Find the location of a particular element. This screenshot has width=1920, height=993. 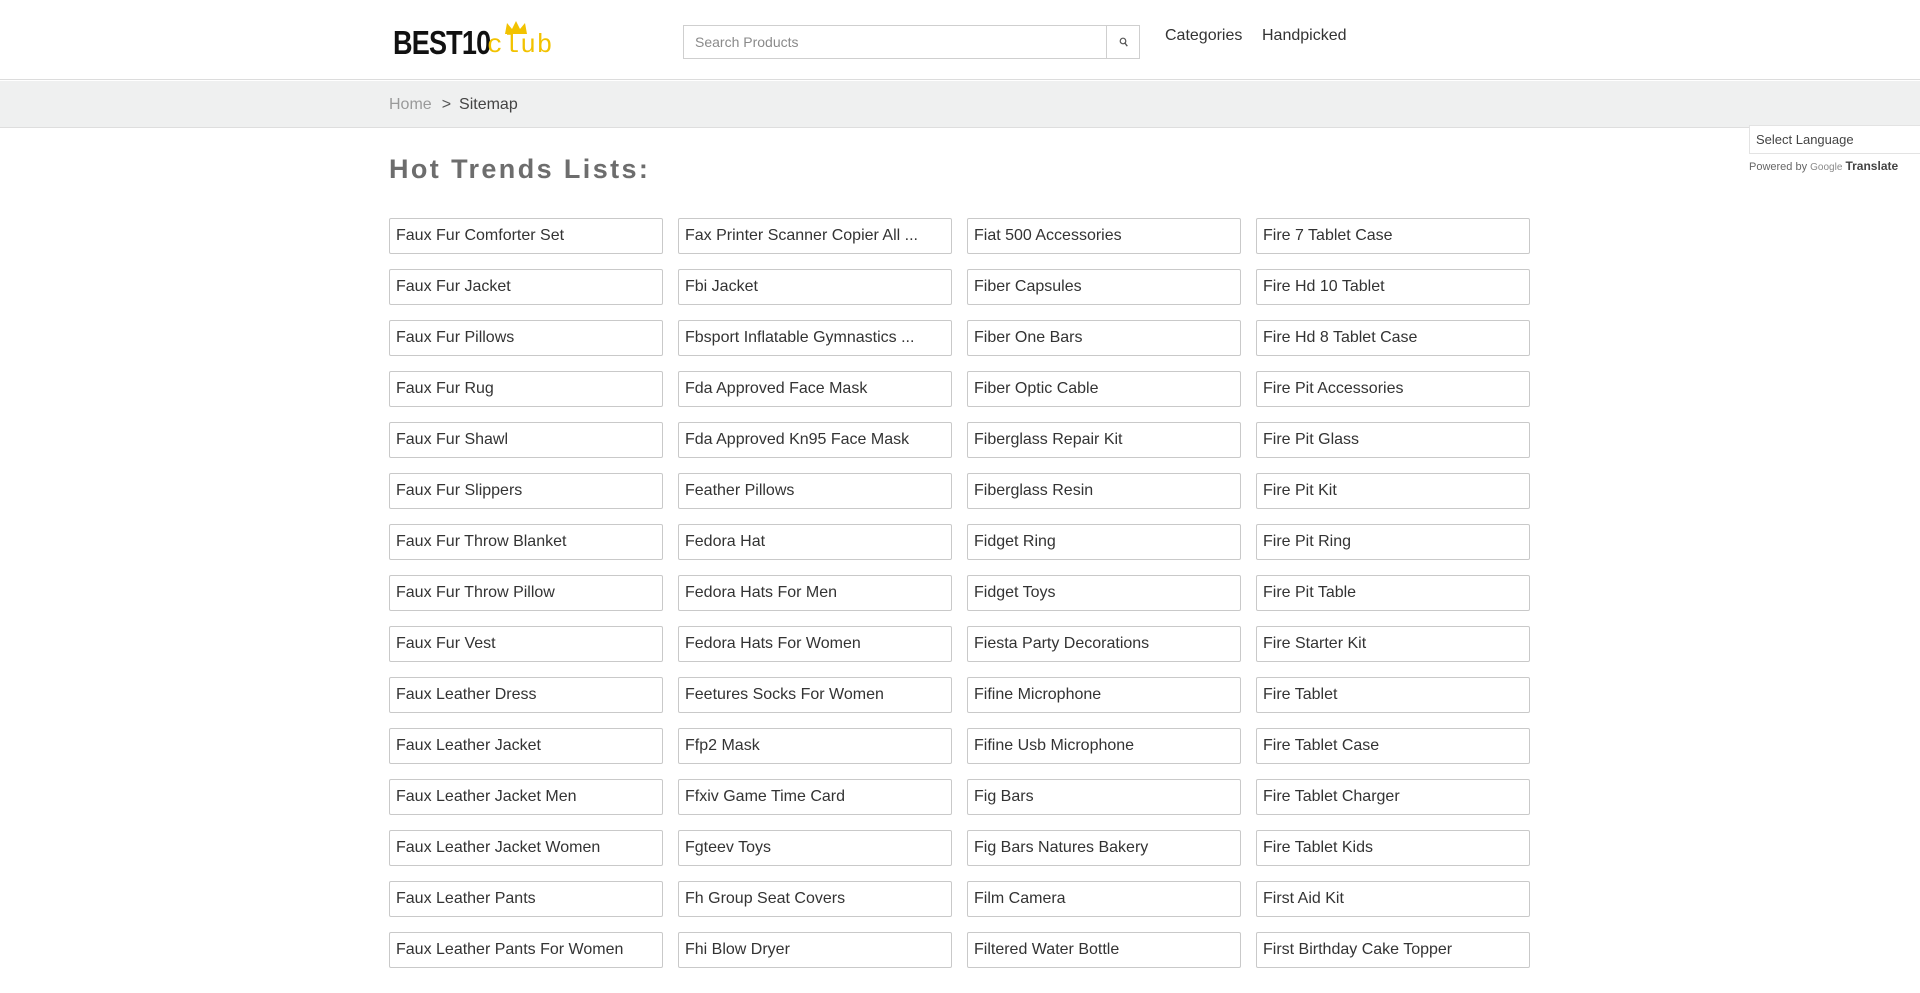

trend-list-item: Fire Hd 10 Tablet is located at coordinates (1393, 287).